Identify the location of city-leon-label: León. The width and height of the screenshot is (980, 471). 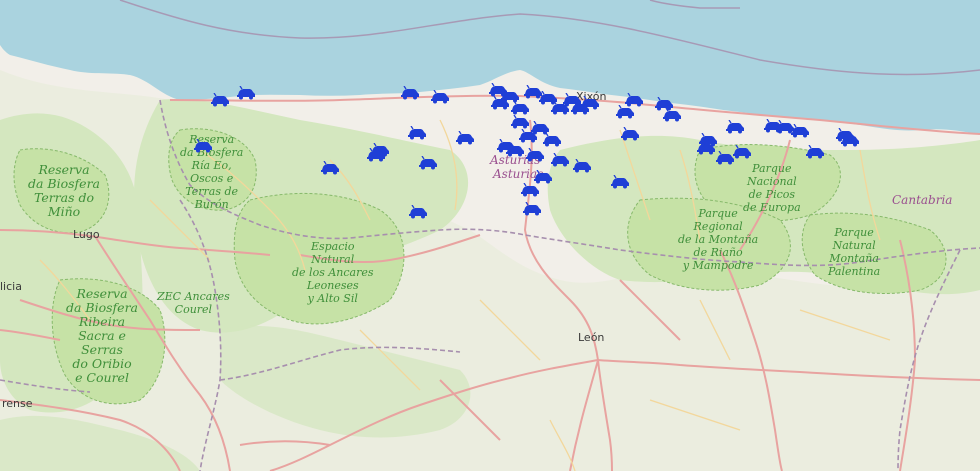
(591, 337).